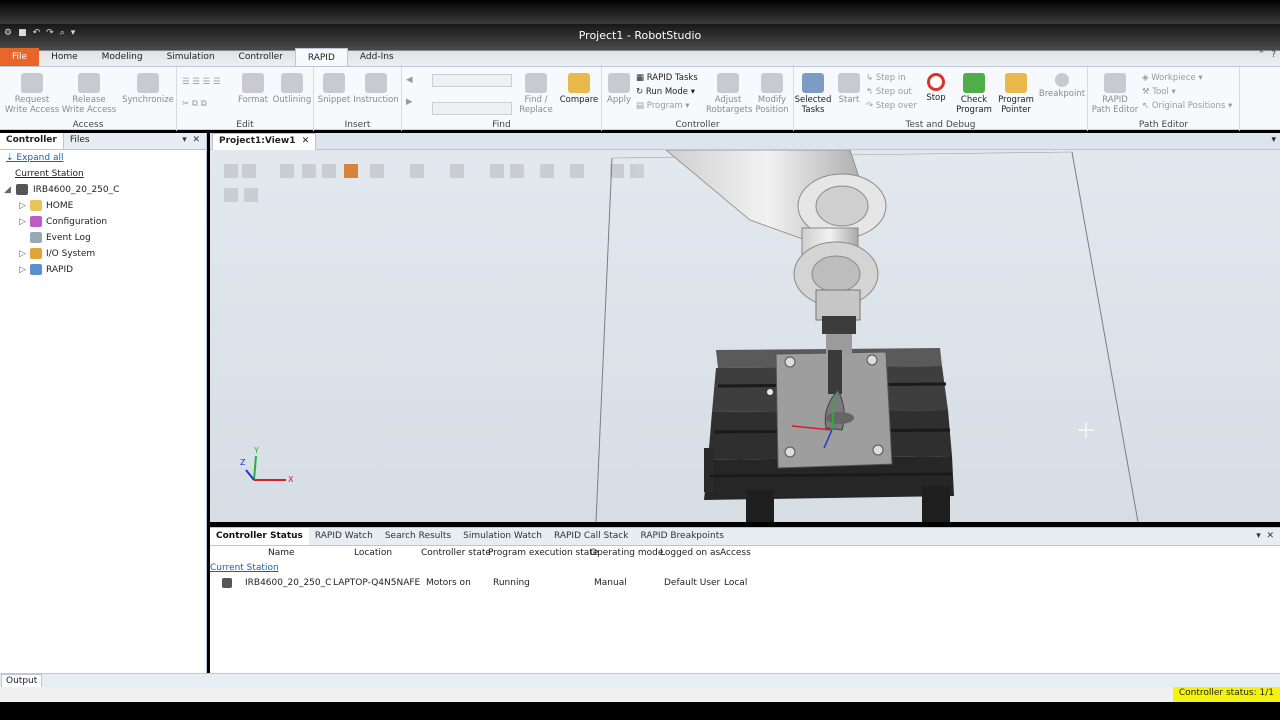  What do you see at coordinates (690, 553) in the screenshot?
I see `col-logged-on-as: Logged on as` at bounding box center [690, 553].